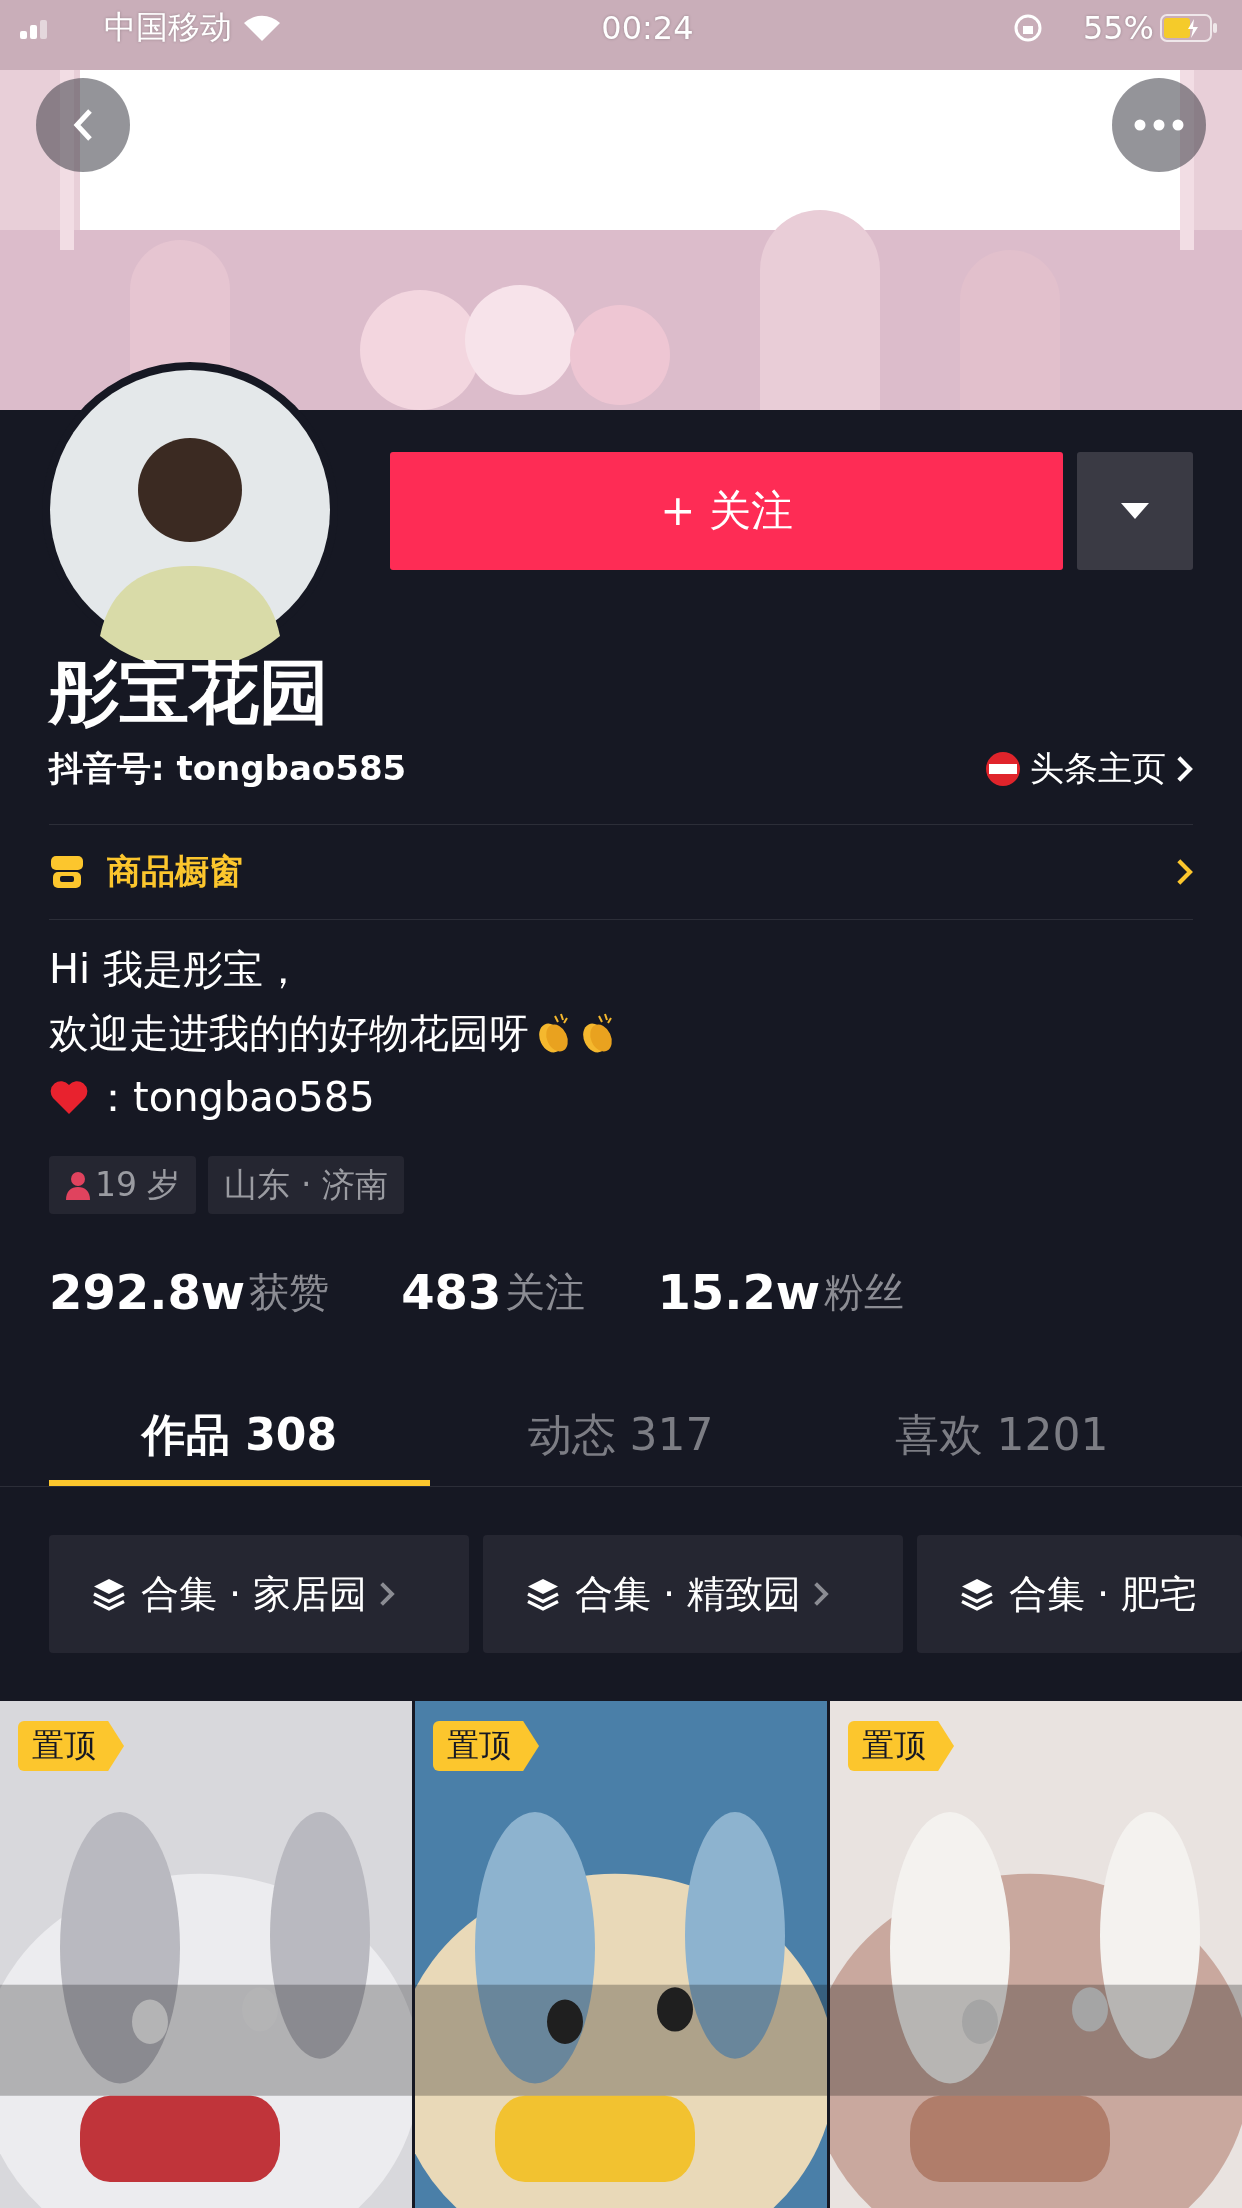  I want to click on profile-tab: 作品 308, so click(239, 1438).